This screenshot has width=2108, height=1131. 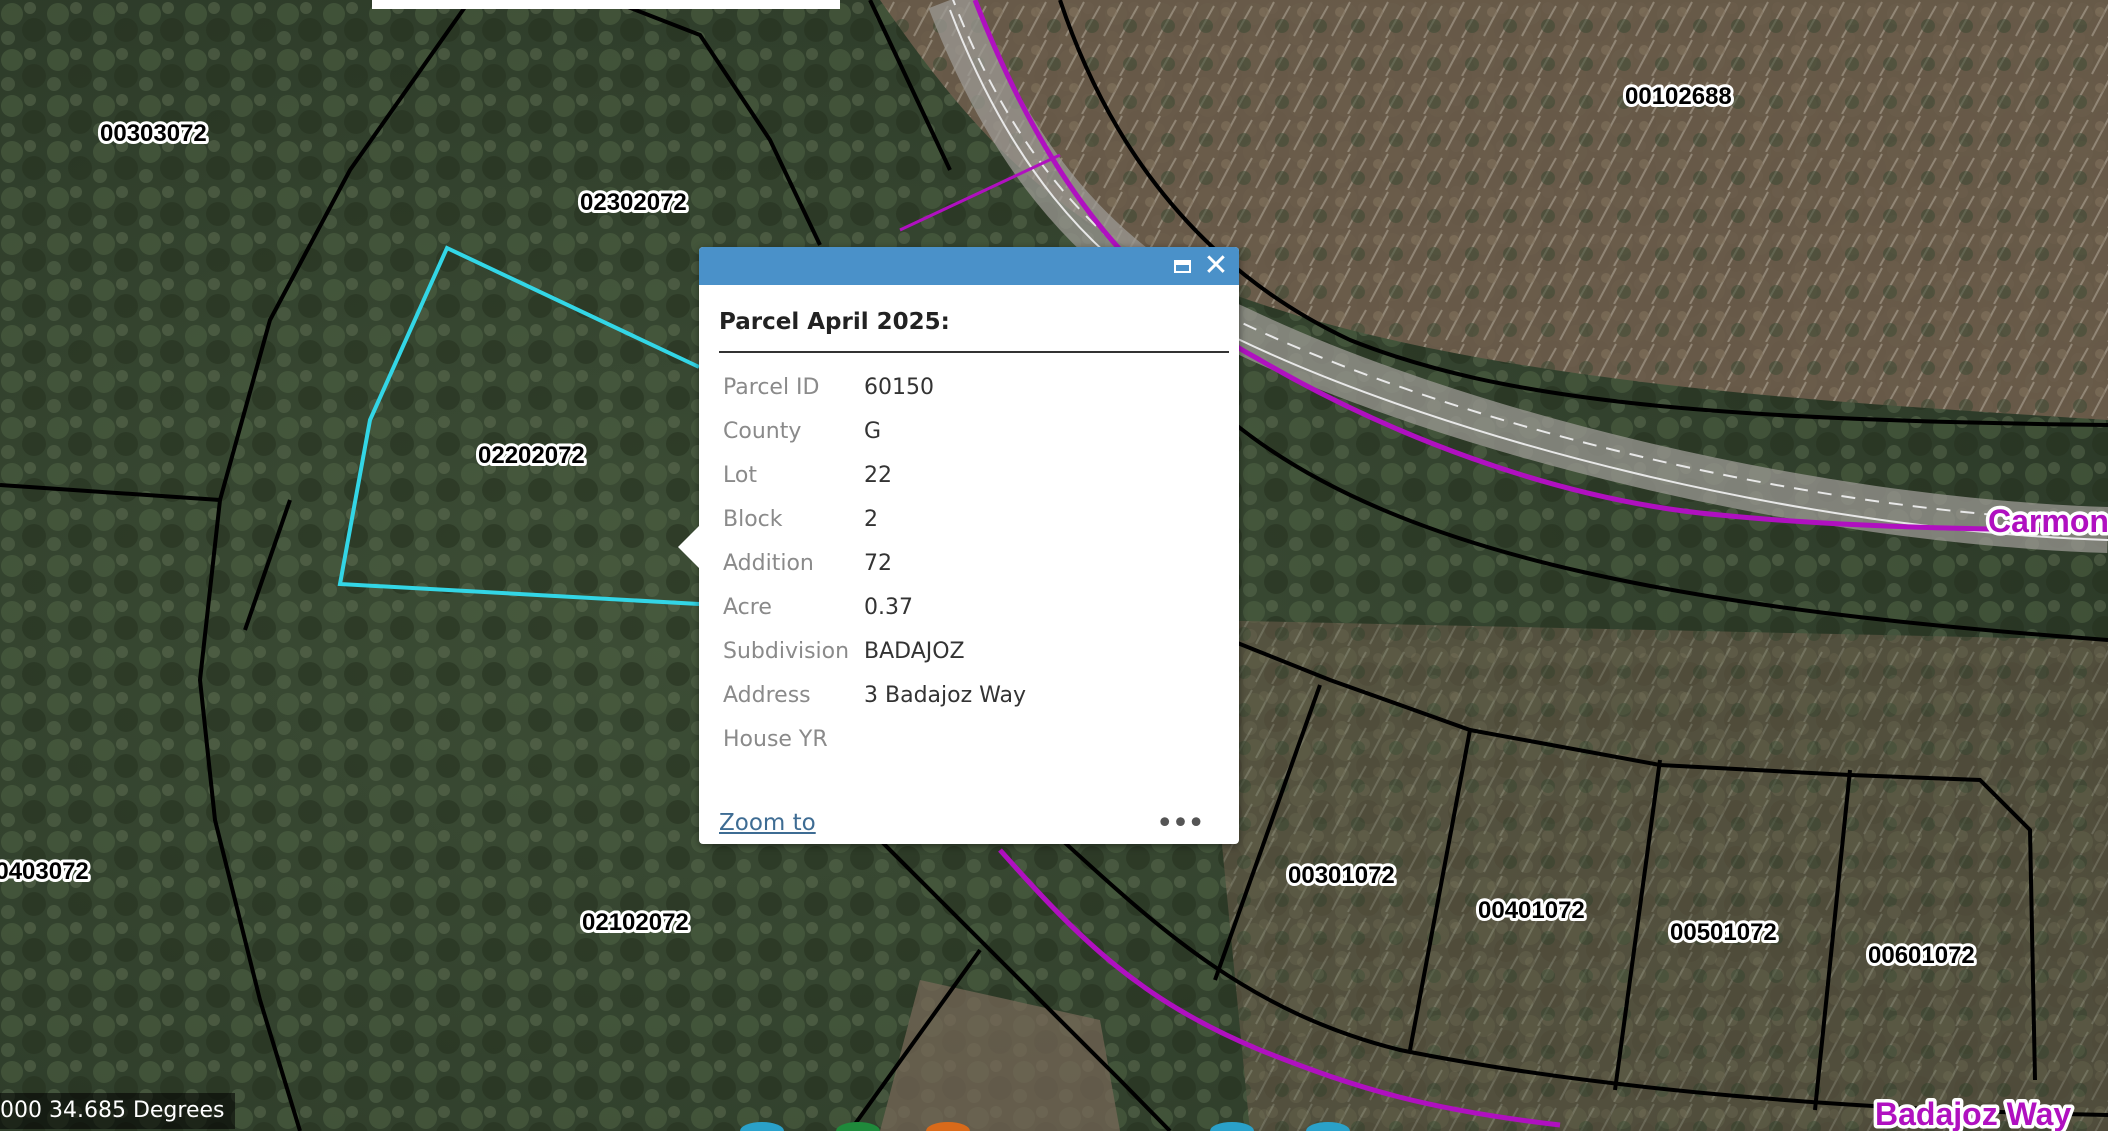 I want to click on attribute-row: Parcel ID 60150, so click(x=874, y=387).